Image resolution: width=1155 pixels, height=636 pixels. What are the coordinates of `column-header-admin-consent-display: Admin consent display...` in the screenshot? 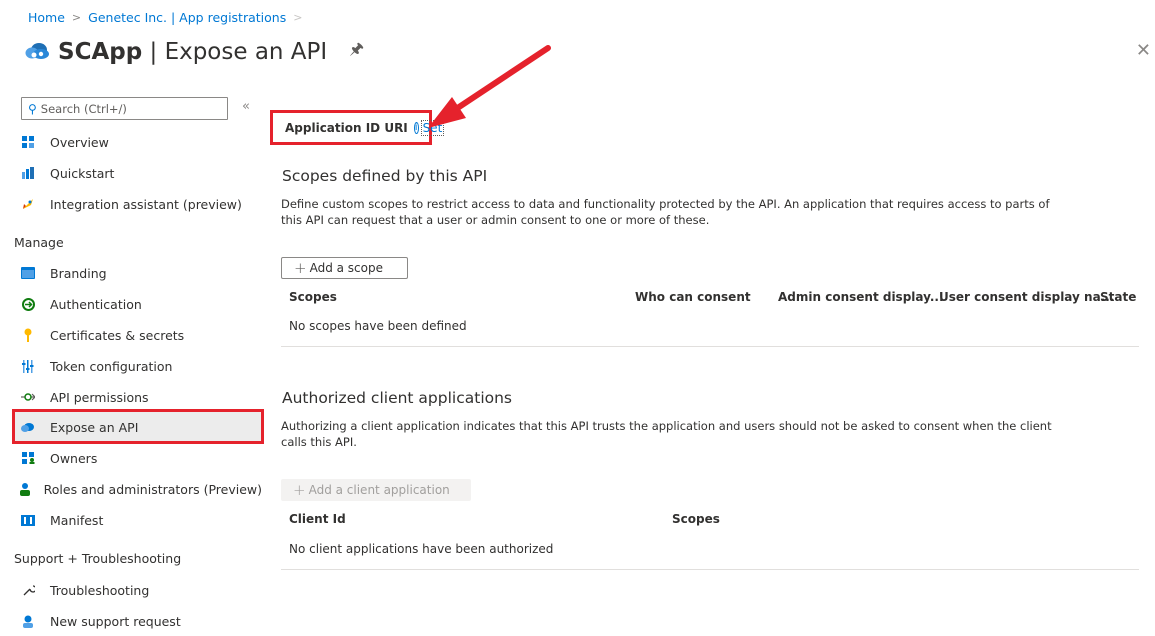 It's located at (861, 297).